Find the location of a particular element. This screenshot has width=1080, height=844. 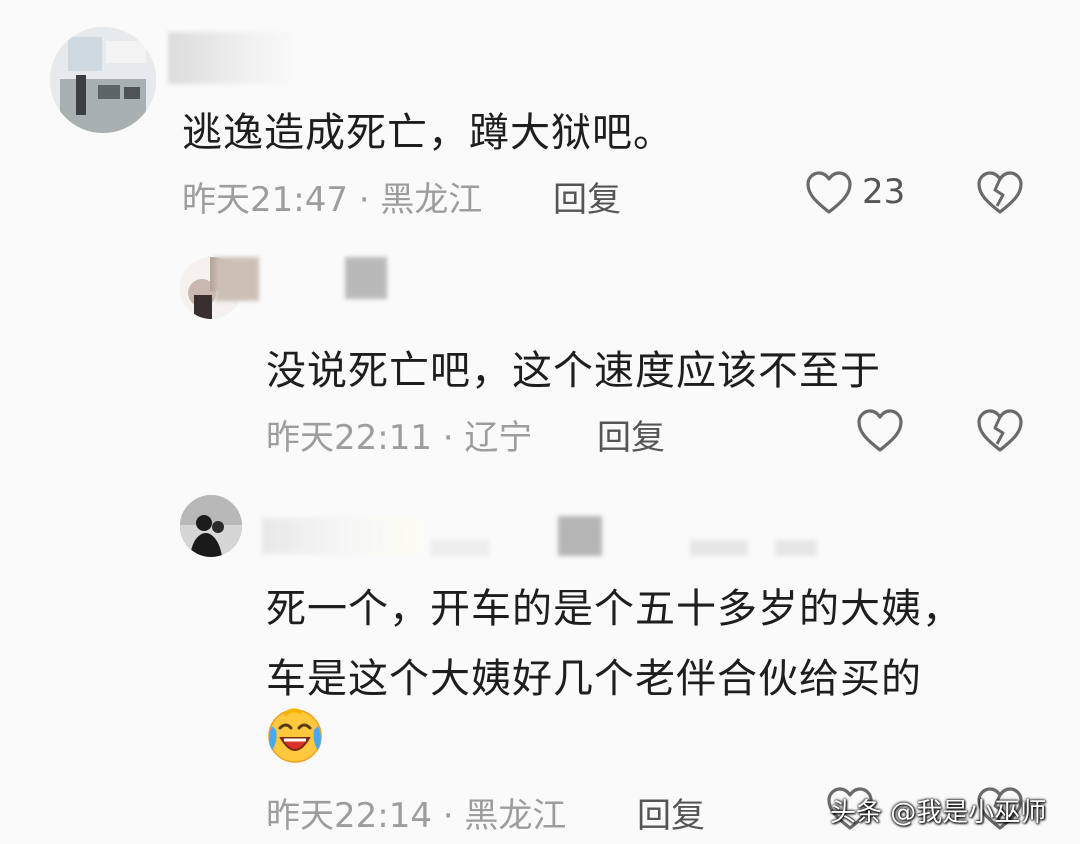

like-count: 23 is located at coordinates (884, 192).